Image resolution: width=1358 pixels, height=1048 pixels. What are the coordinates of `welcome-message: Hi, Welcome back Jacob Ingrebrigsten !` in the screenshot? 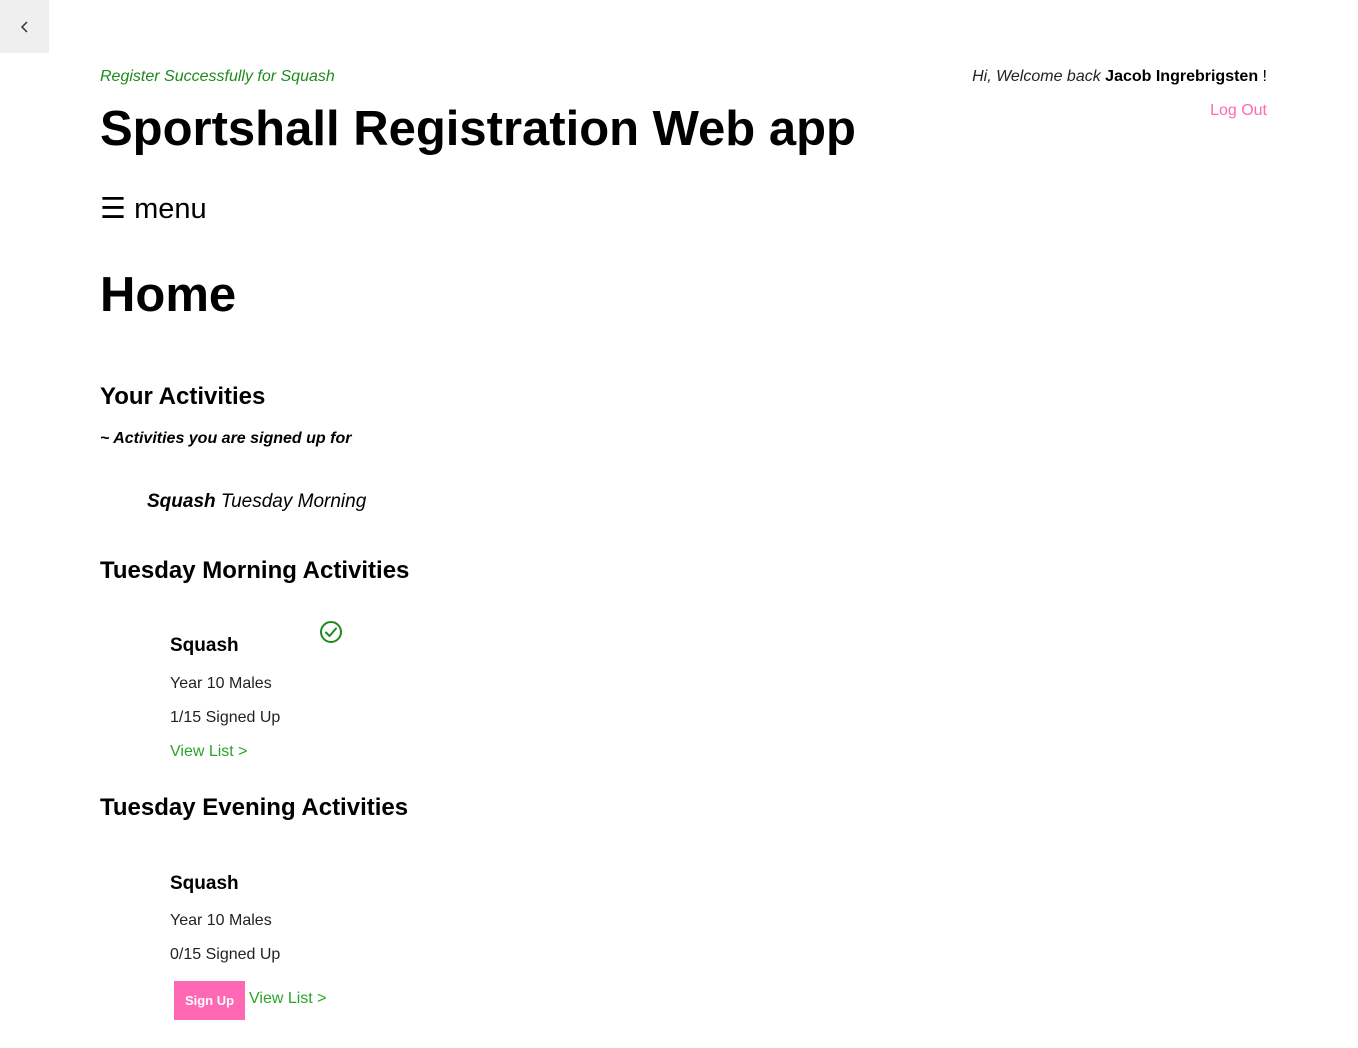 It's located at (1119, 77).